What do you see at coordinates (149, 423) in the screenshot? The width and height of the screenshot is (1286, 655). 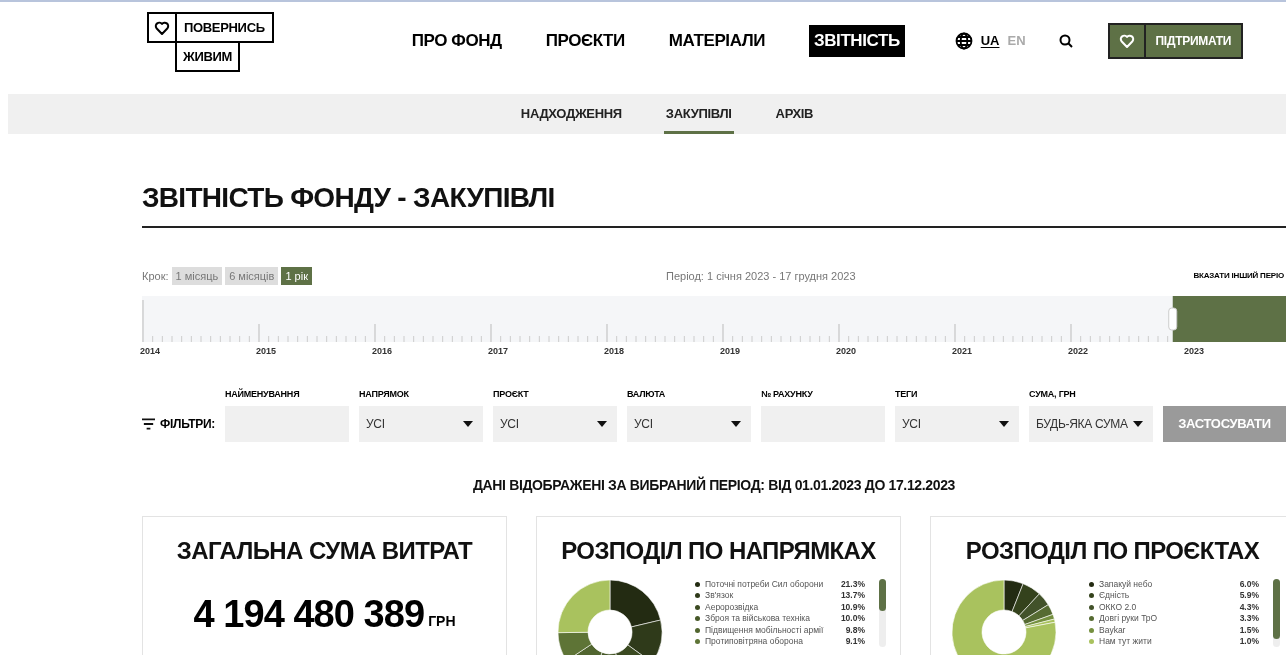 I see `filter-icon` at bounding box center [149, 423].